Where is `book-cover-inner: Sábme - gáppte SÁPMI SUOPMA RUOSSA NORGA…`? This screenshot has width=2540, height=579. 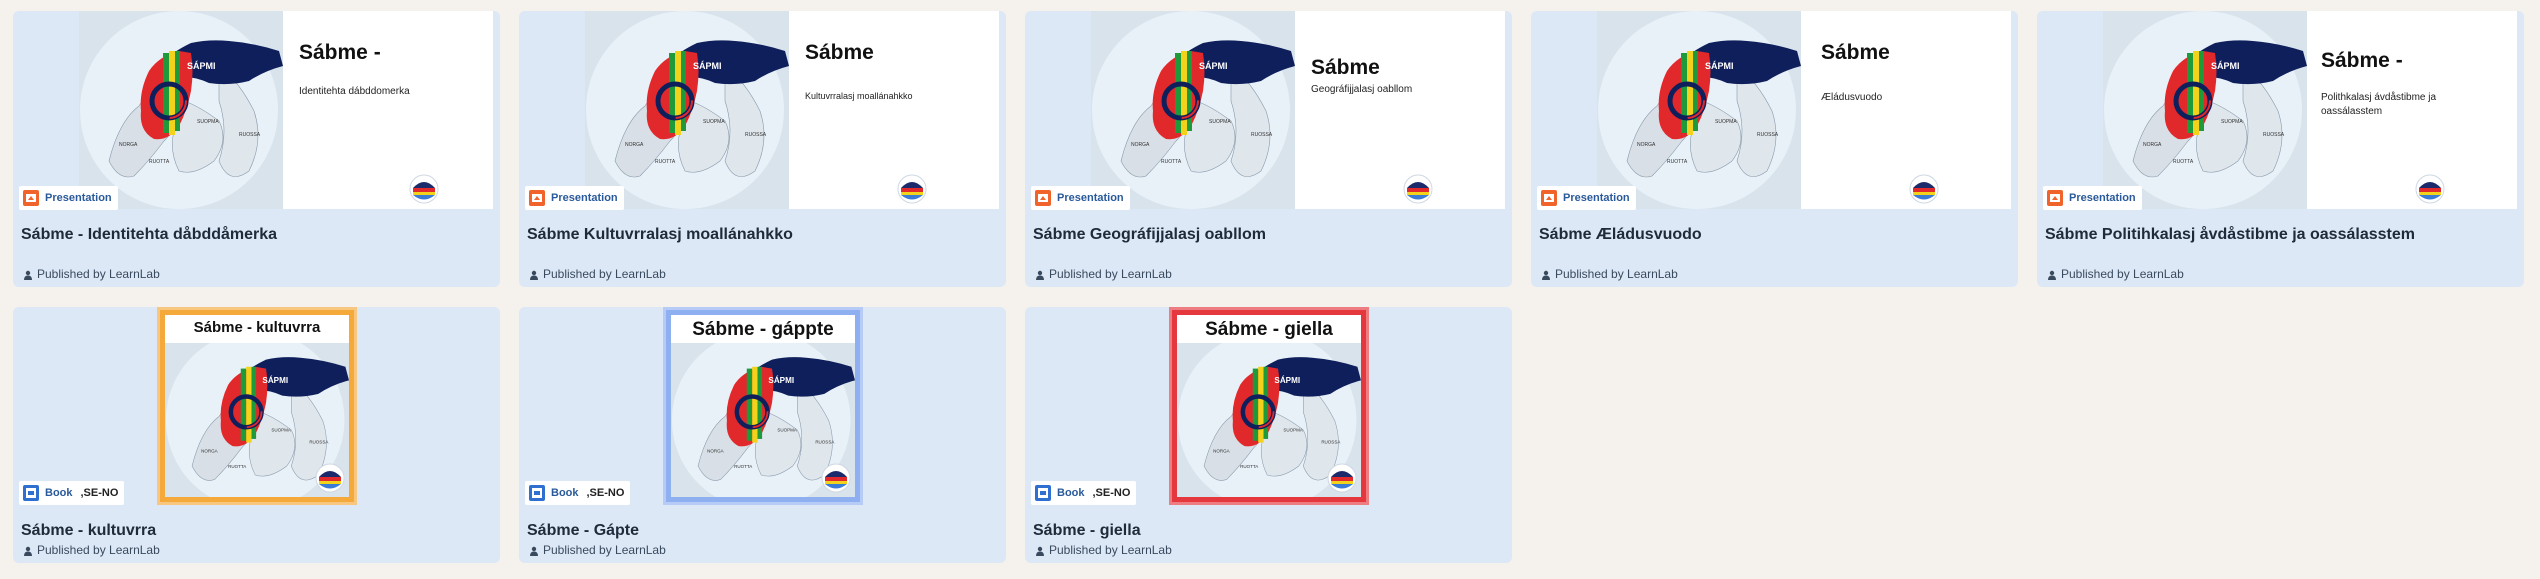 book-cover-inner: Sábme - gáppte SÁPMI SUOPMA RUOSSA NORGA… is located at coordinates (763, 406).